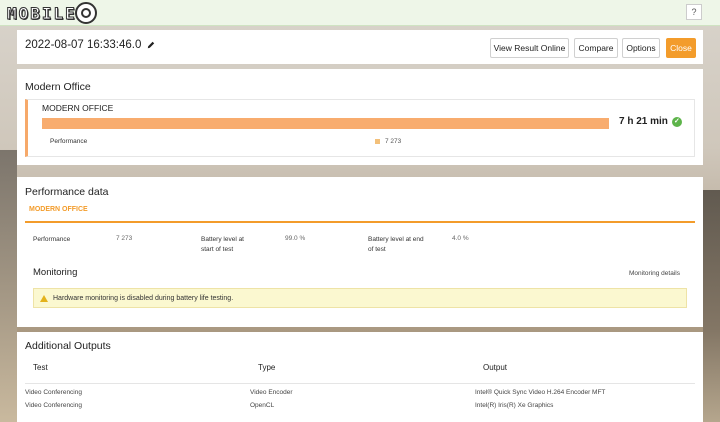  Describe the element at coordinates (58, 87) in the screenshot. I see `section-title: Modern Office` at that location.